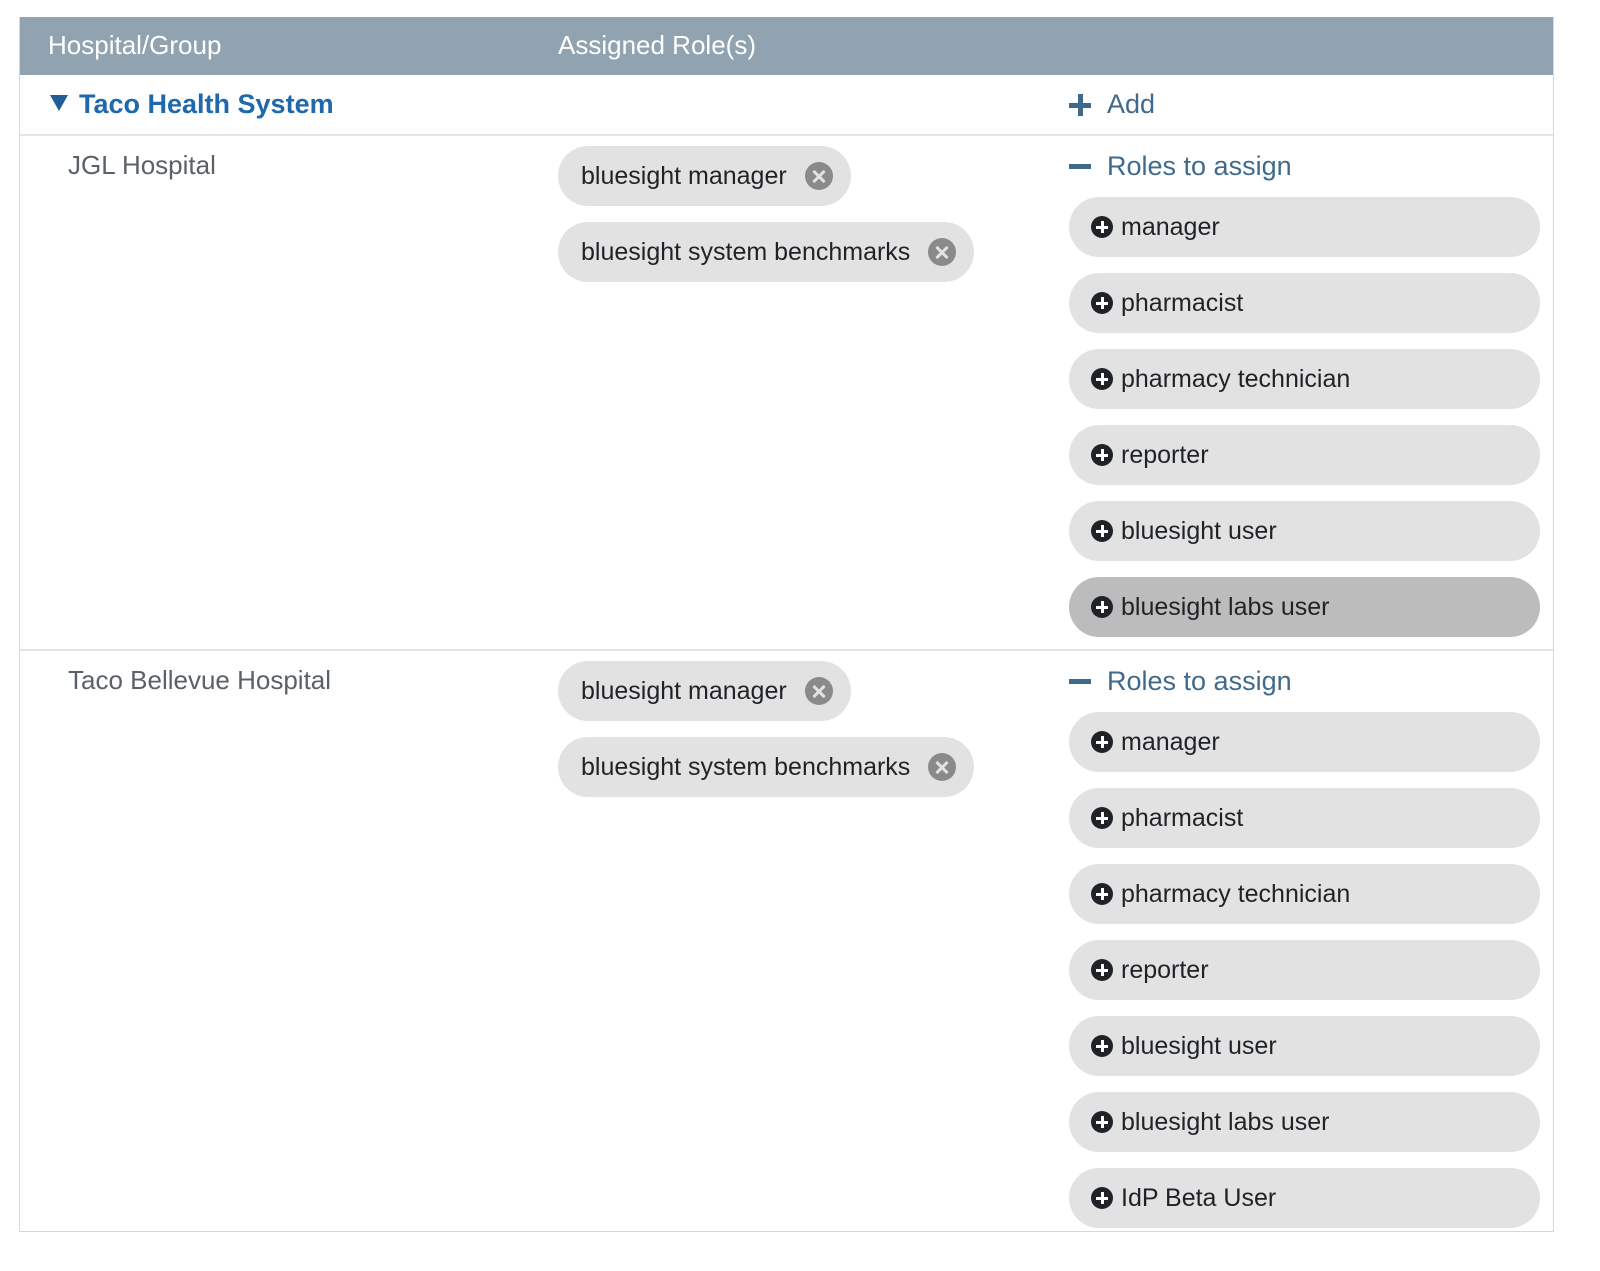 Image resolution: width=1600 pixels, height=1271 pixels. Describe the element at coordinates (657, 45) in the screenshot. I see `column-header-roles: Assigned Role(s)` at that location.